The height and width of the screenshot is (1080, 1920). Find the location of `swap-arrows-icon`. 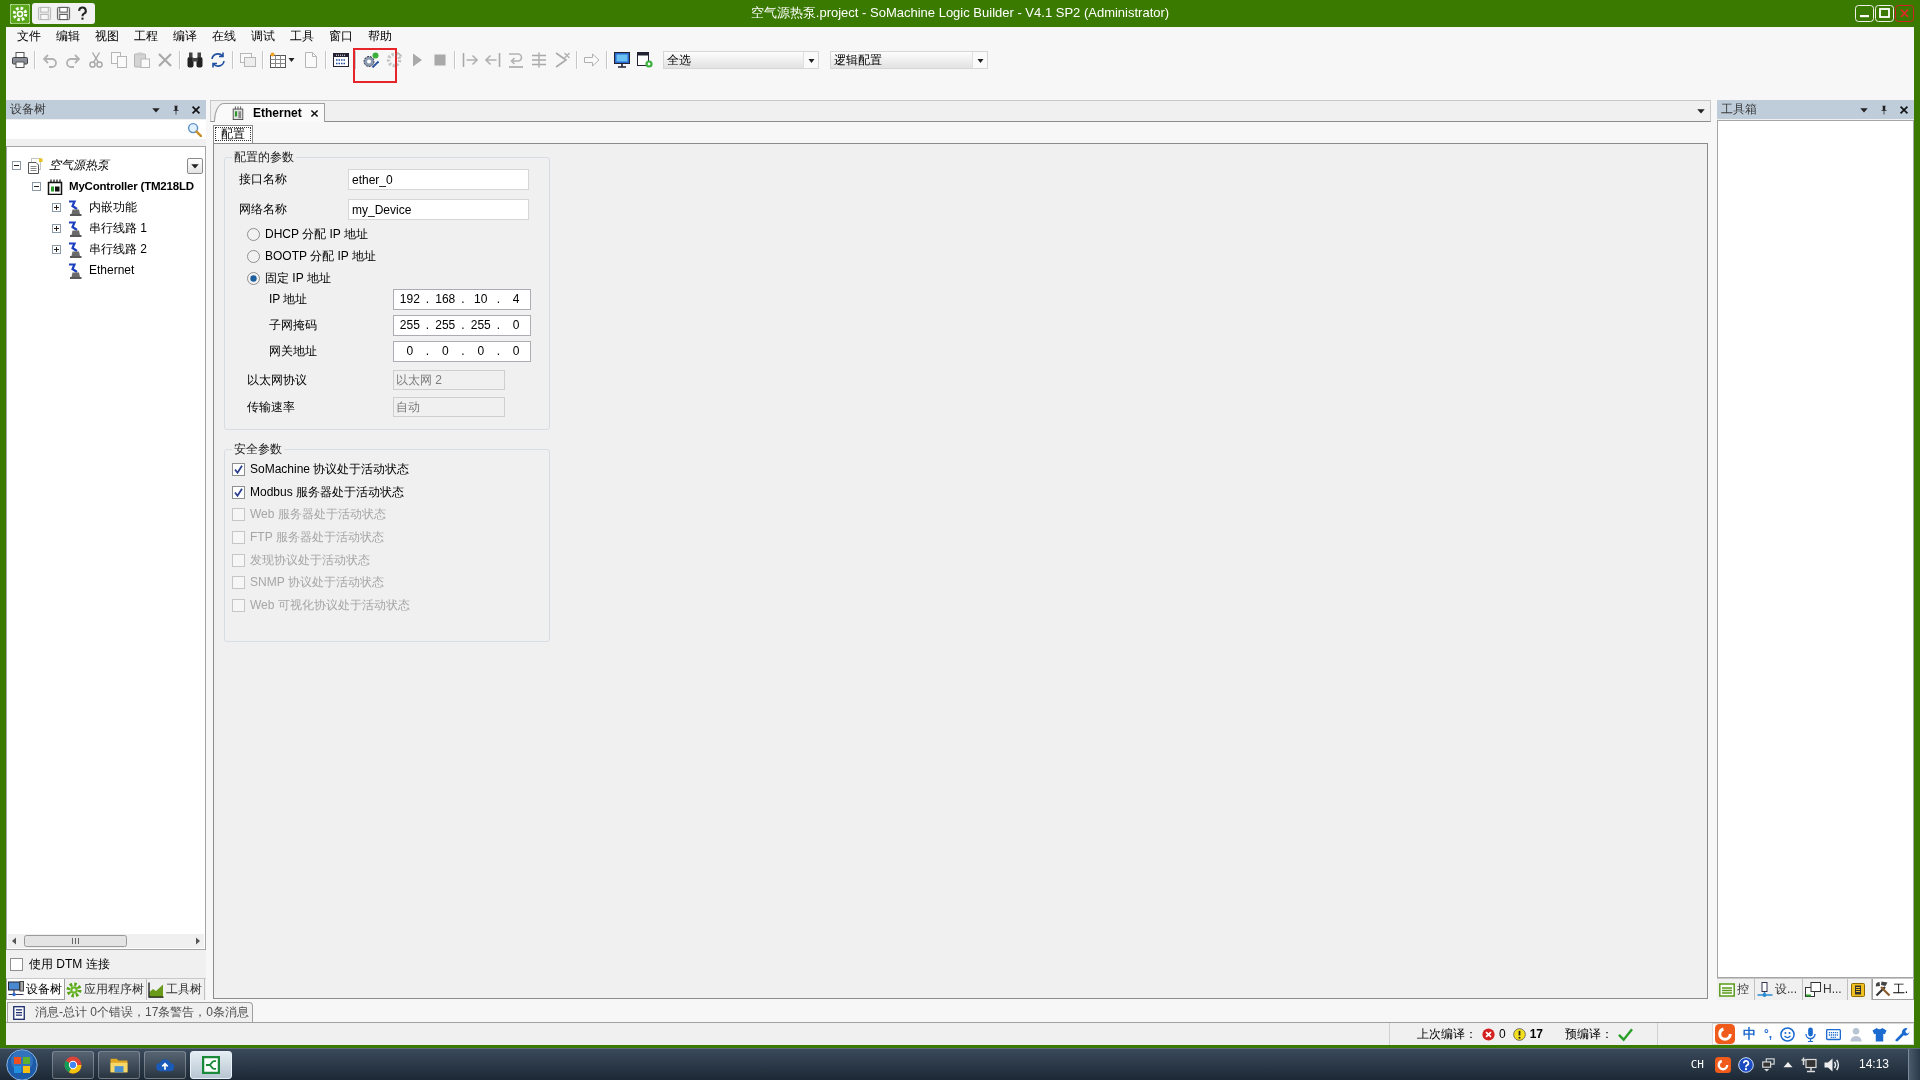

swap-arrows-icon is located at coordinates (217, 60).